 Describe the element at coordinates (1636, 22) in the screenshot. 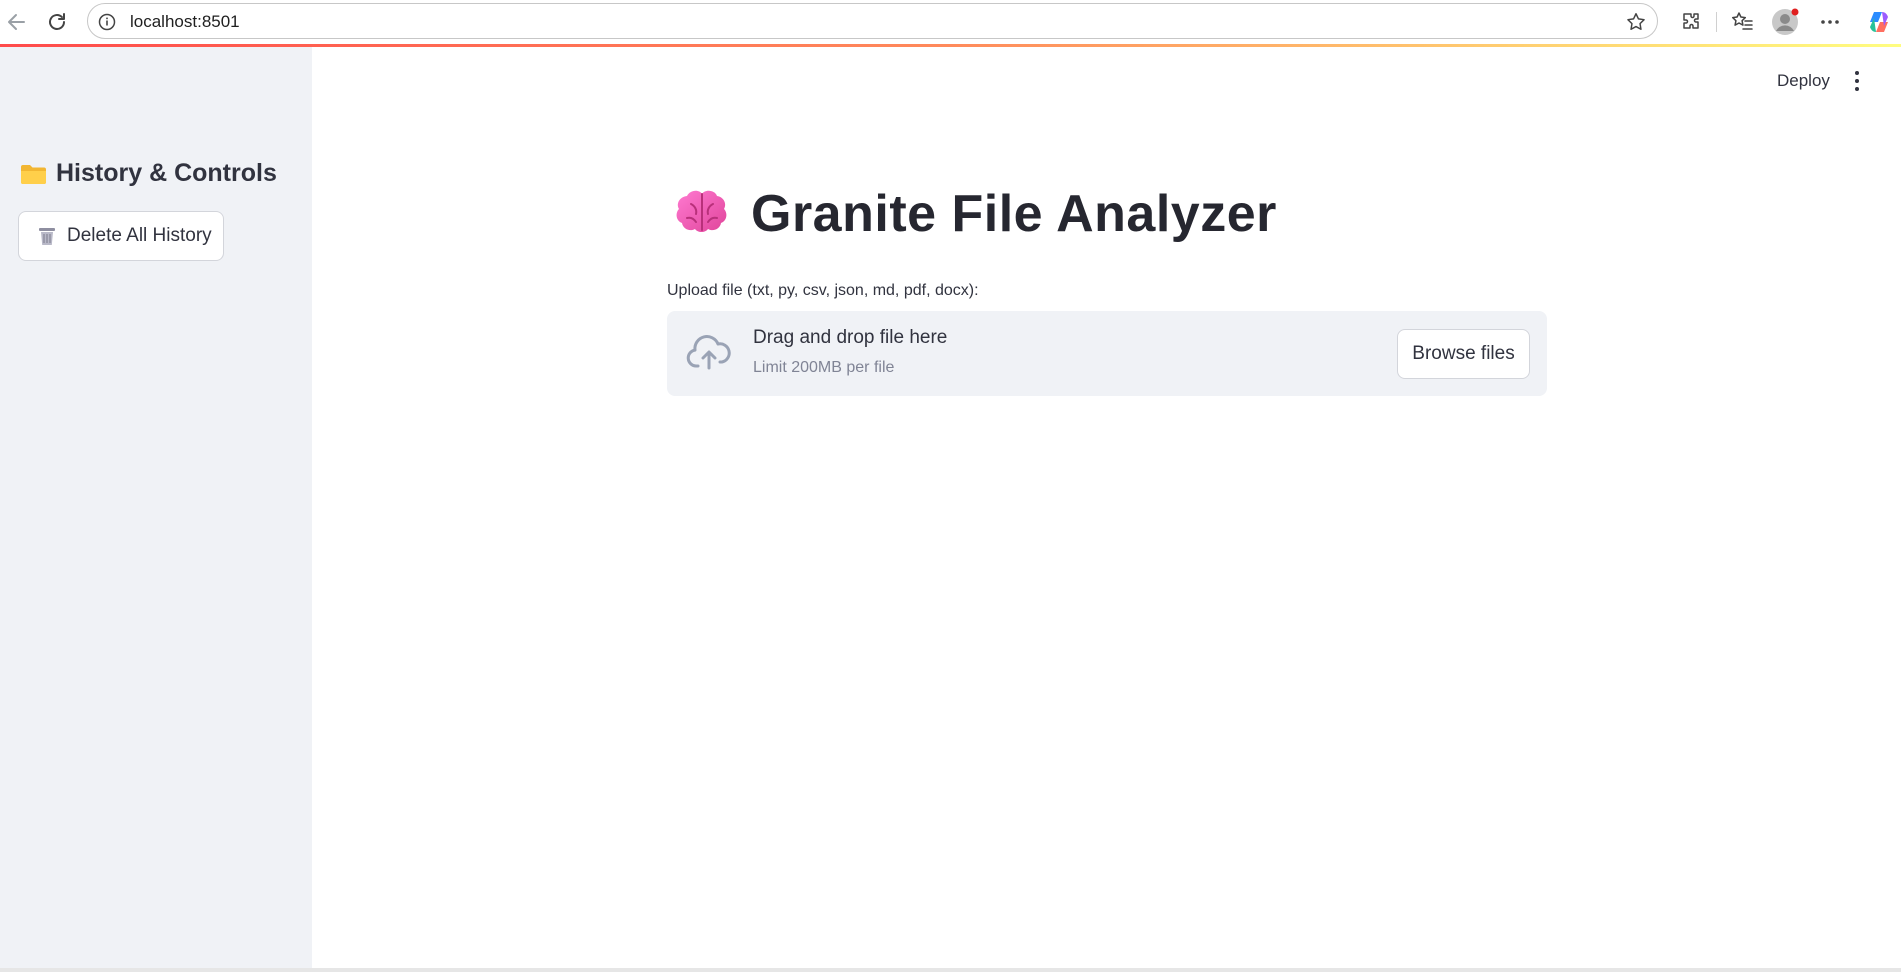

I see `star-icon` at that location.